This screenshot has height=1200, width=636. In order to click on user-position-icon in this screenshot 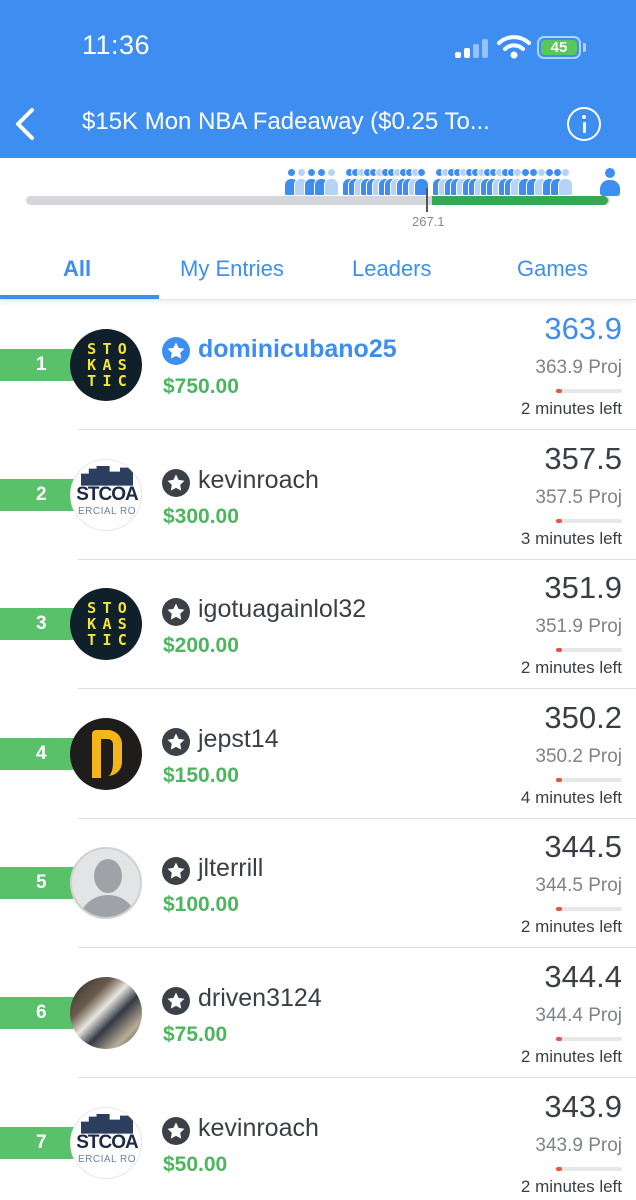, I will do `click(610, 183)`.